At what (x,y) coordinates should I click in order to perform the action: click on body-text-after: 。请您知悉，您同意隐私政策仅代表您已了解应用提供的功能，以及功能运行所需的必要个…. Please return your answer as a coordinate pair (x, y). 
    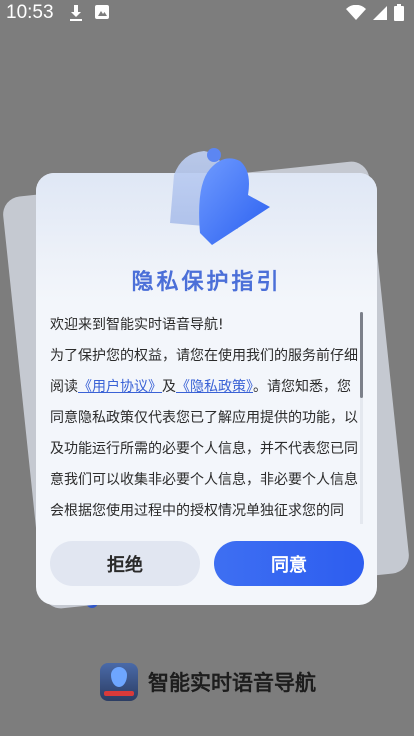
    Looking at the image, I should click on (204, 449).